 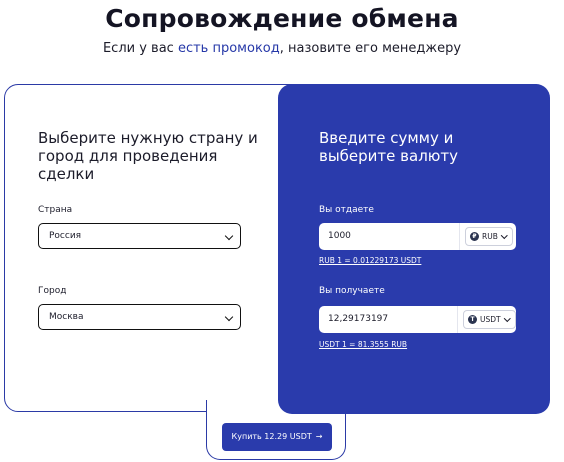 I want to click on give-amount-input: 1000, so click(x=394, y=236).